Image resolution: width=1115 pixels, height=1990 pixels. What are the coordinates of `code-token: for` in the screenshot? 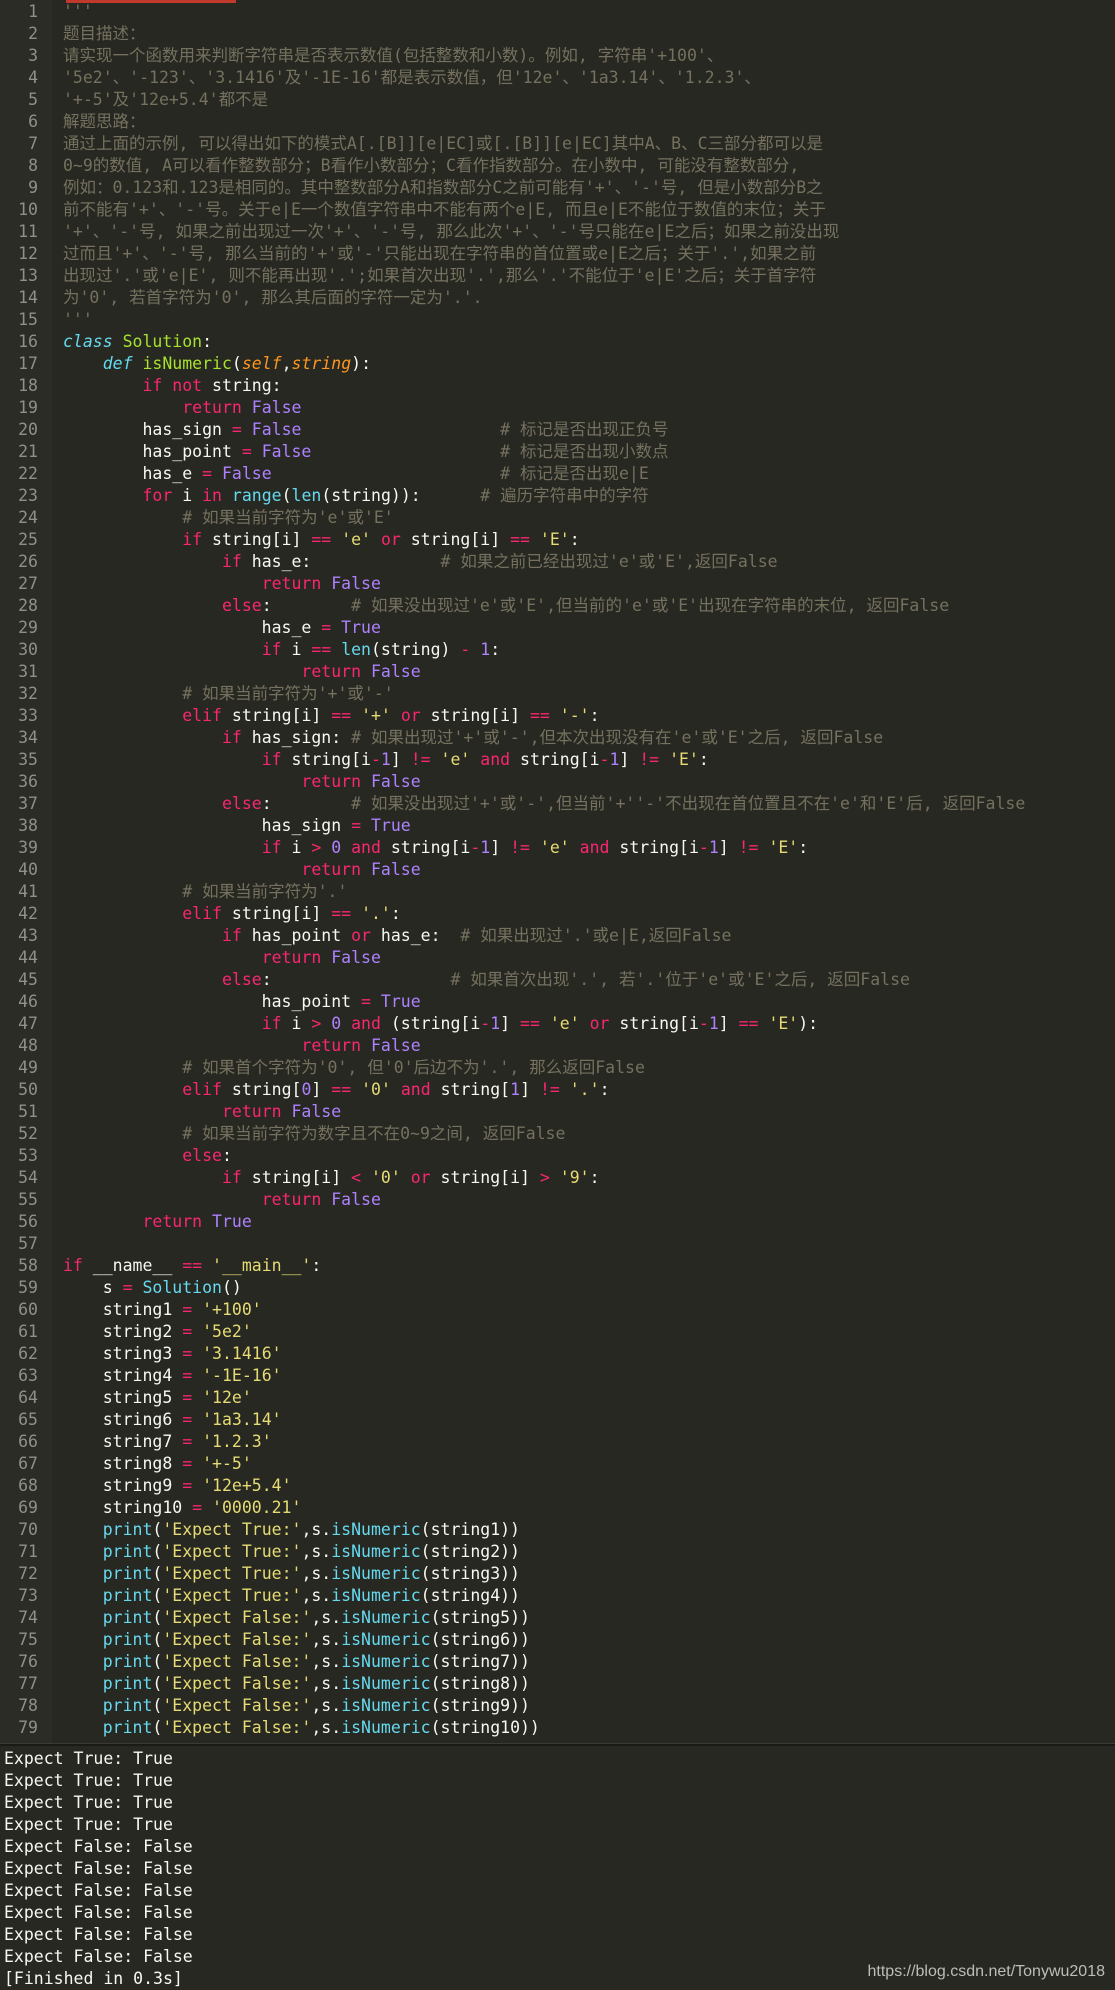 It's located at (157, 495).